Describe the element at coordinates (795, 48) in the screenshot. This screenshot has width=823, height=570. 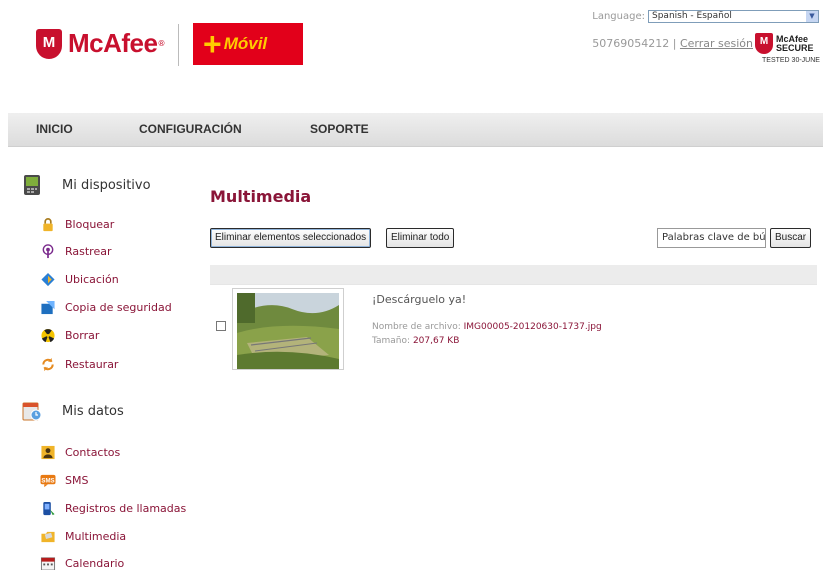
I see `secure-badge-line2: SECURE` at that location.